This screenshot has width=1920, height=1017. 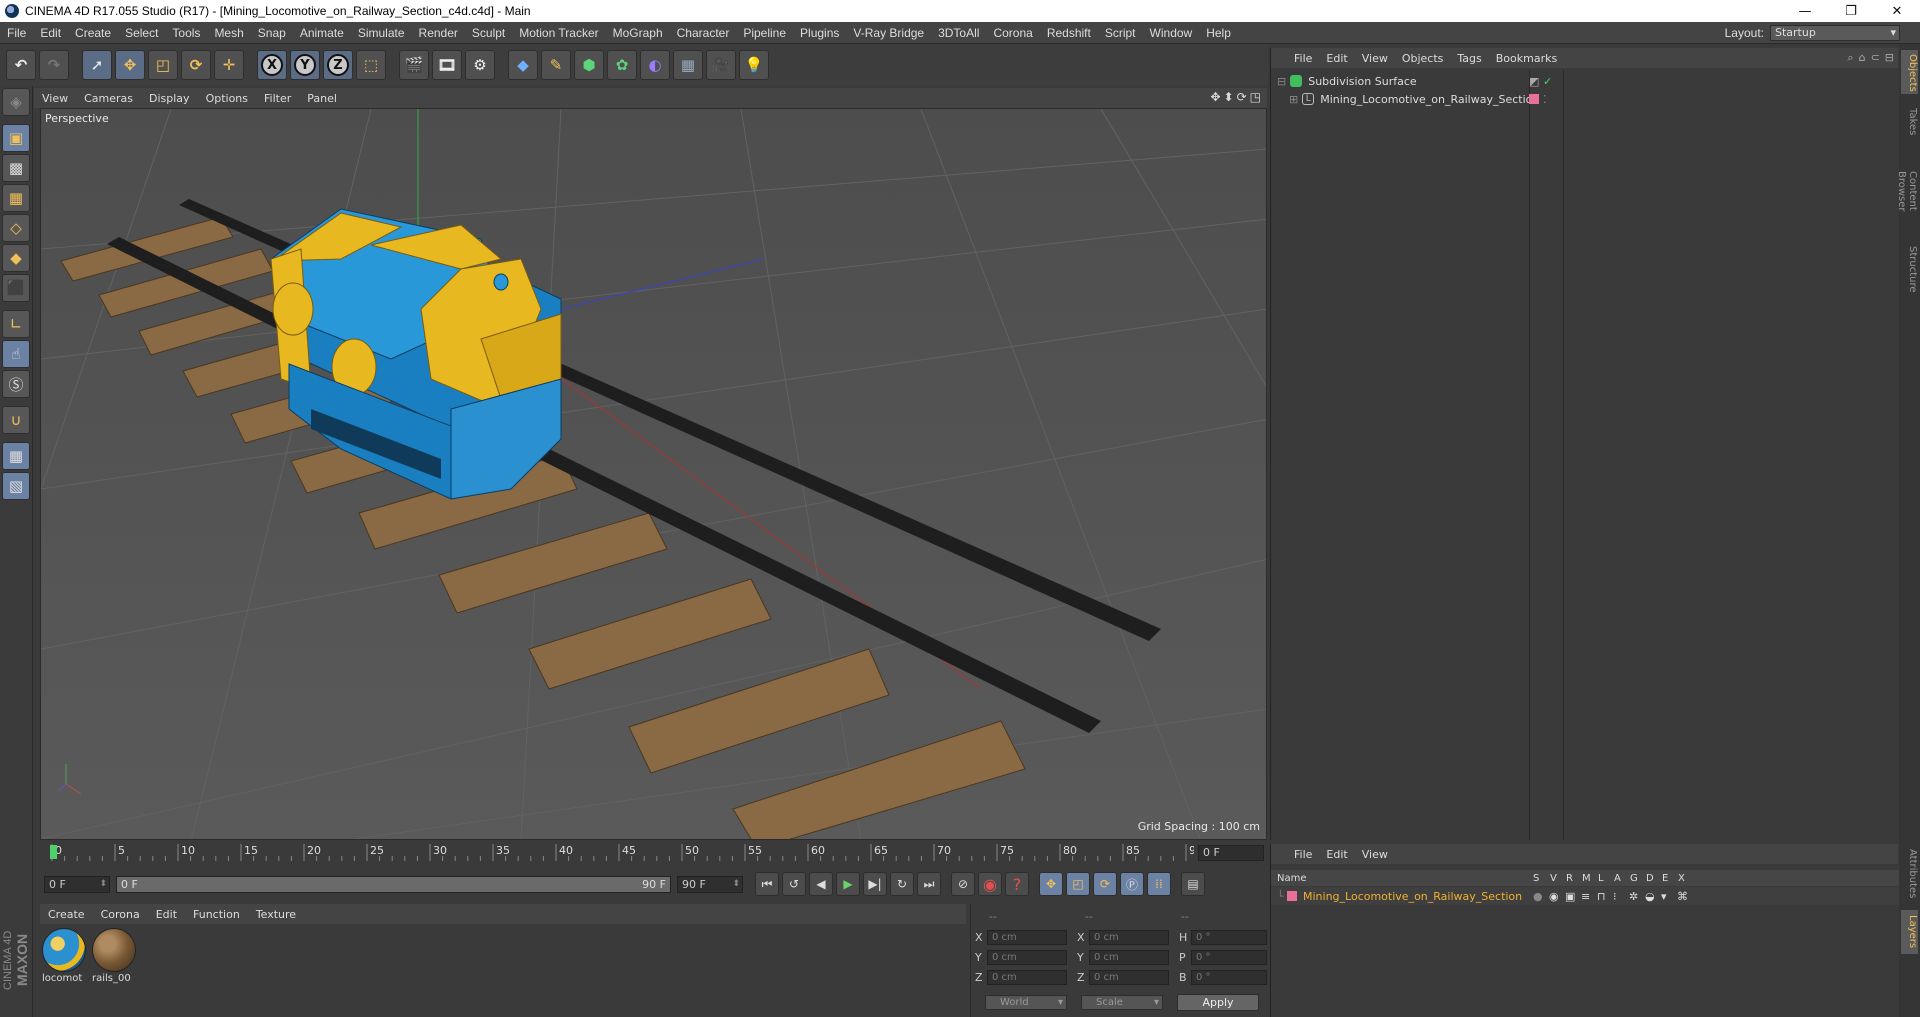 I want to click on model-mode-icon: ▣, so click(x=16, y=138).